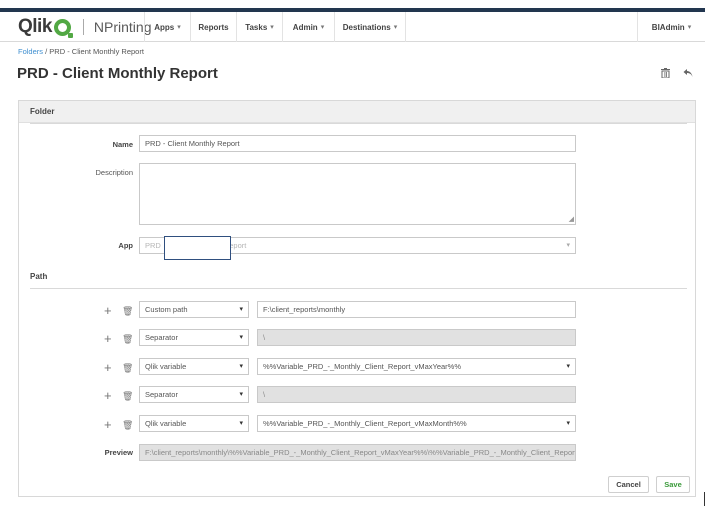 This screenshot has width=717, height=528. What do you see at coordinates (192, 143) in the screenshot?
I see `name-input-value: PRD - Client Monthly Report` at bounding box center [192, 143].